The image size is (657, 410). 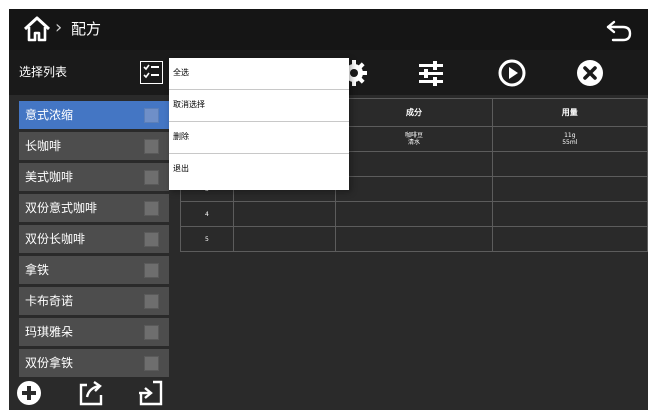 I want to click on checklist-icon, so click(x=151, y=72).